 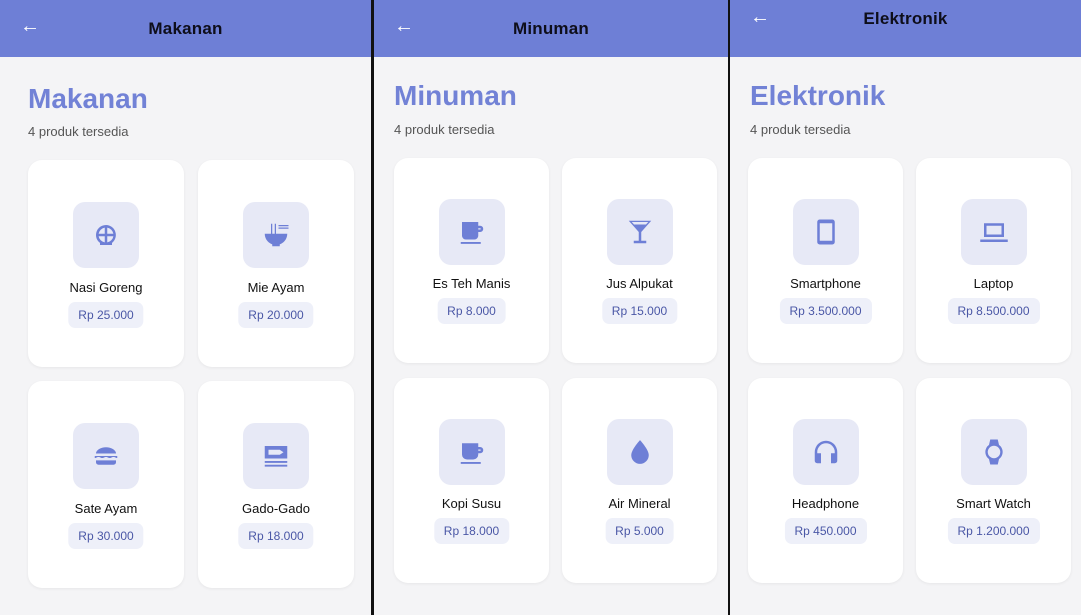 What do you see at coordinates (639, 311) in the screenshot?
I see `product-price: Rp 15.000` at bounding box center [639, 311].